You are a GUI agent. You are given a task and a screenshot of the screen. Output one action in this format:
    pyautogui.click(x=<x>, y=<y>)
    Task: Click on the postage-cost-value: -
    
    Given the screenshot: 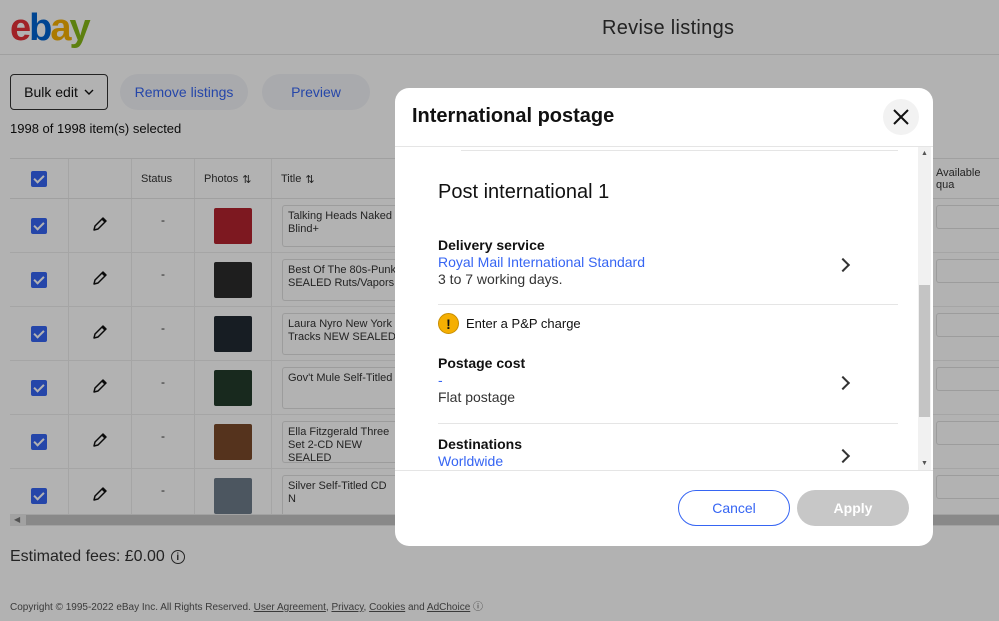 What is the action you would take?
    pyautogui.click(x=440, y=380)
    